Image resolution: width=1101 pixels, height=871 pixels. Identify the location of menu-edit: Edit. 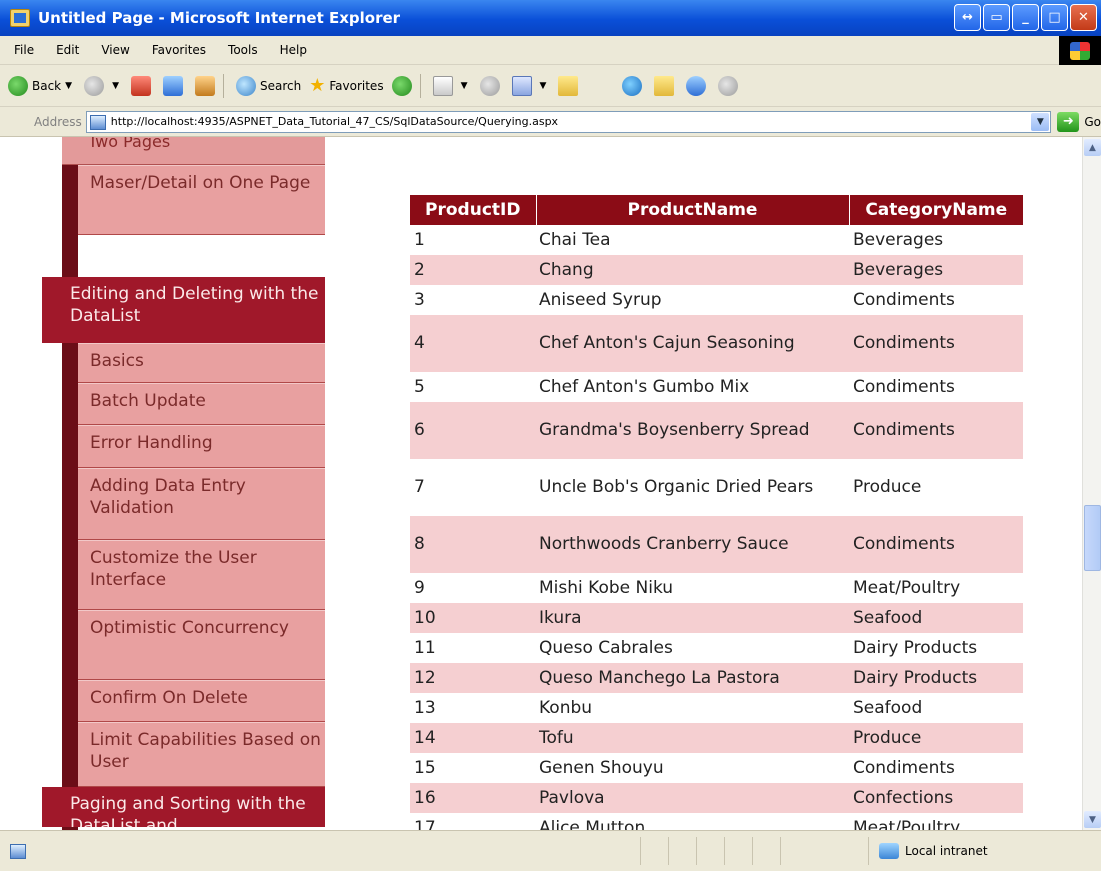
(67, 50).